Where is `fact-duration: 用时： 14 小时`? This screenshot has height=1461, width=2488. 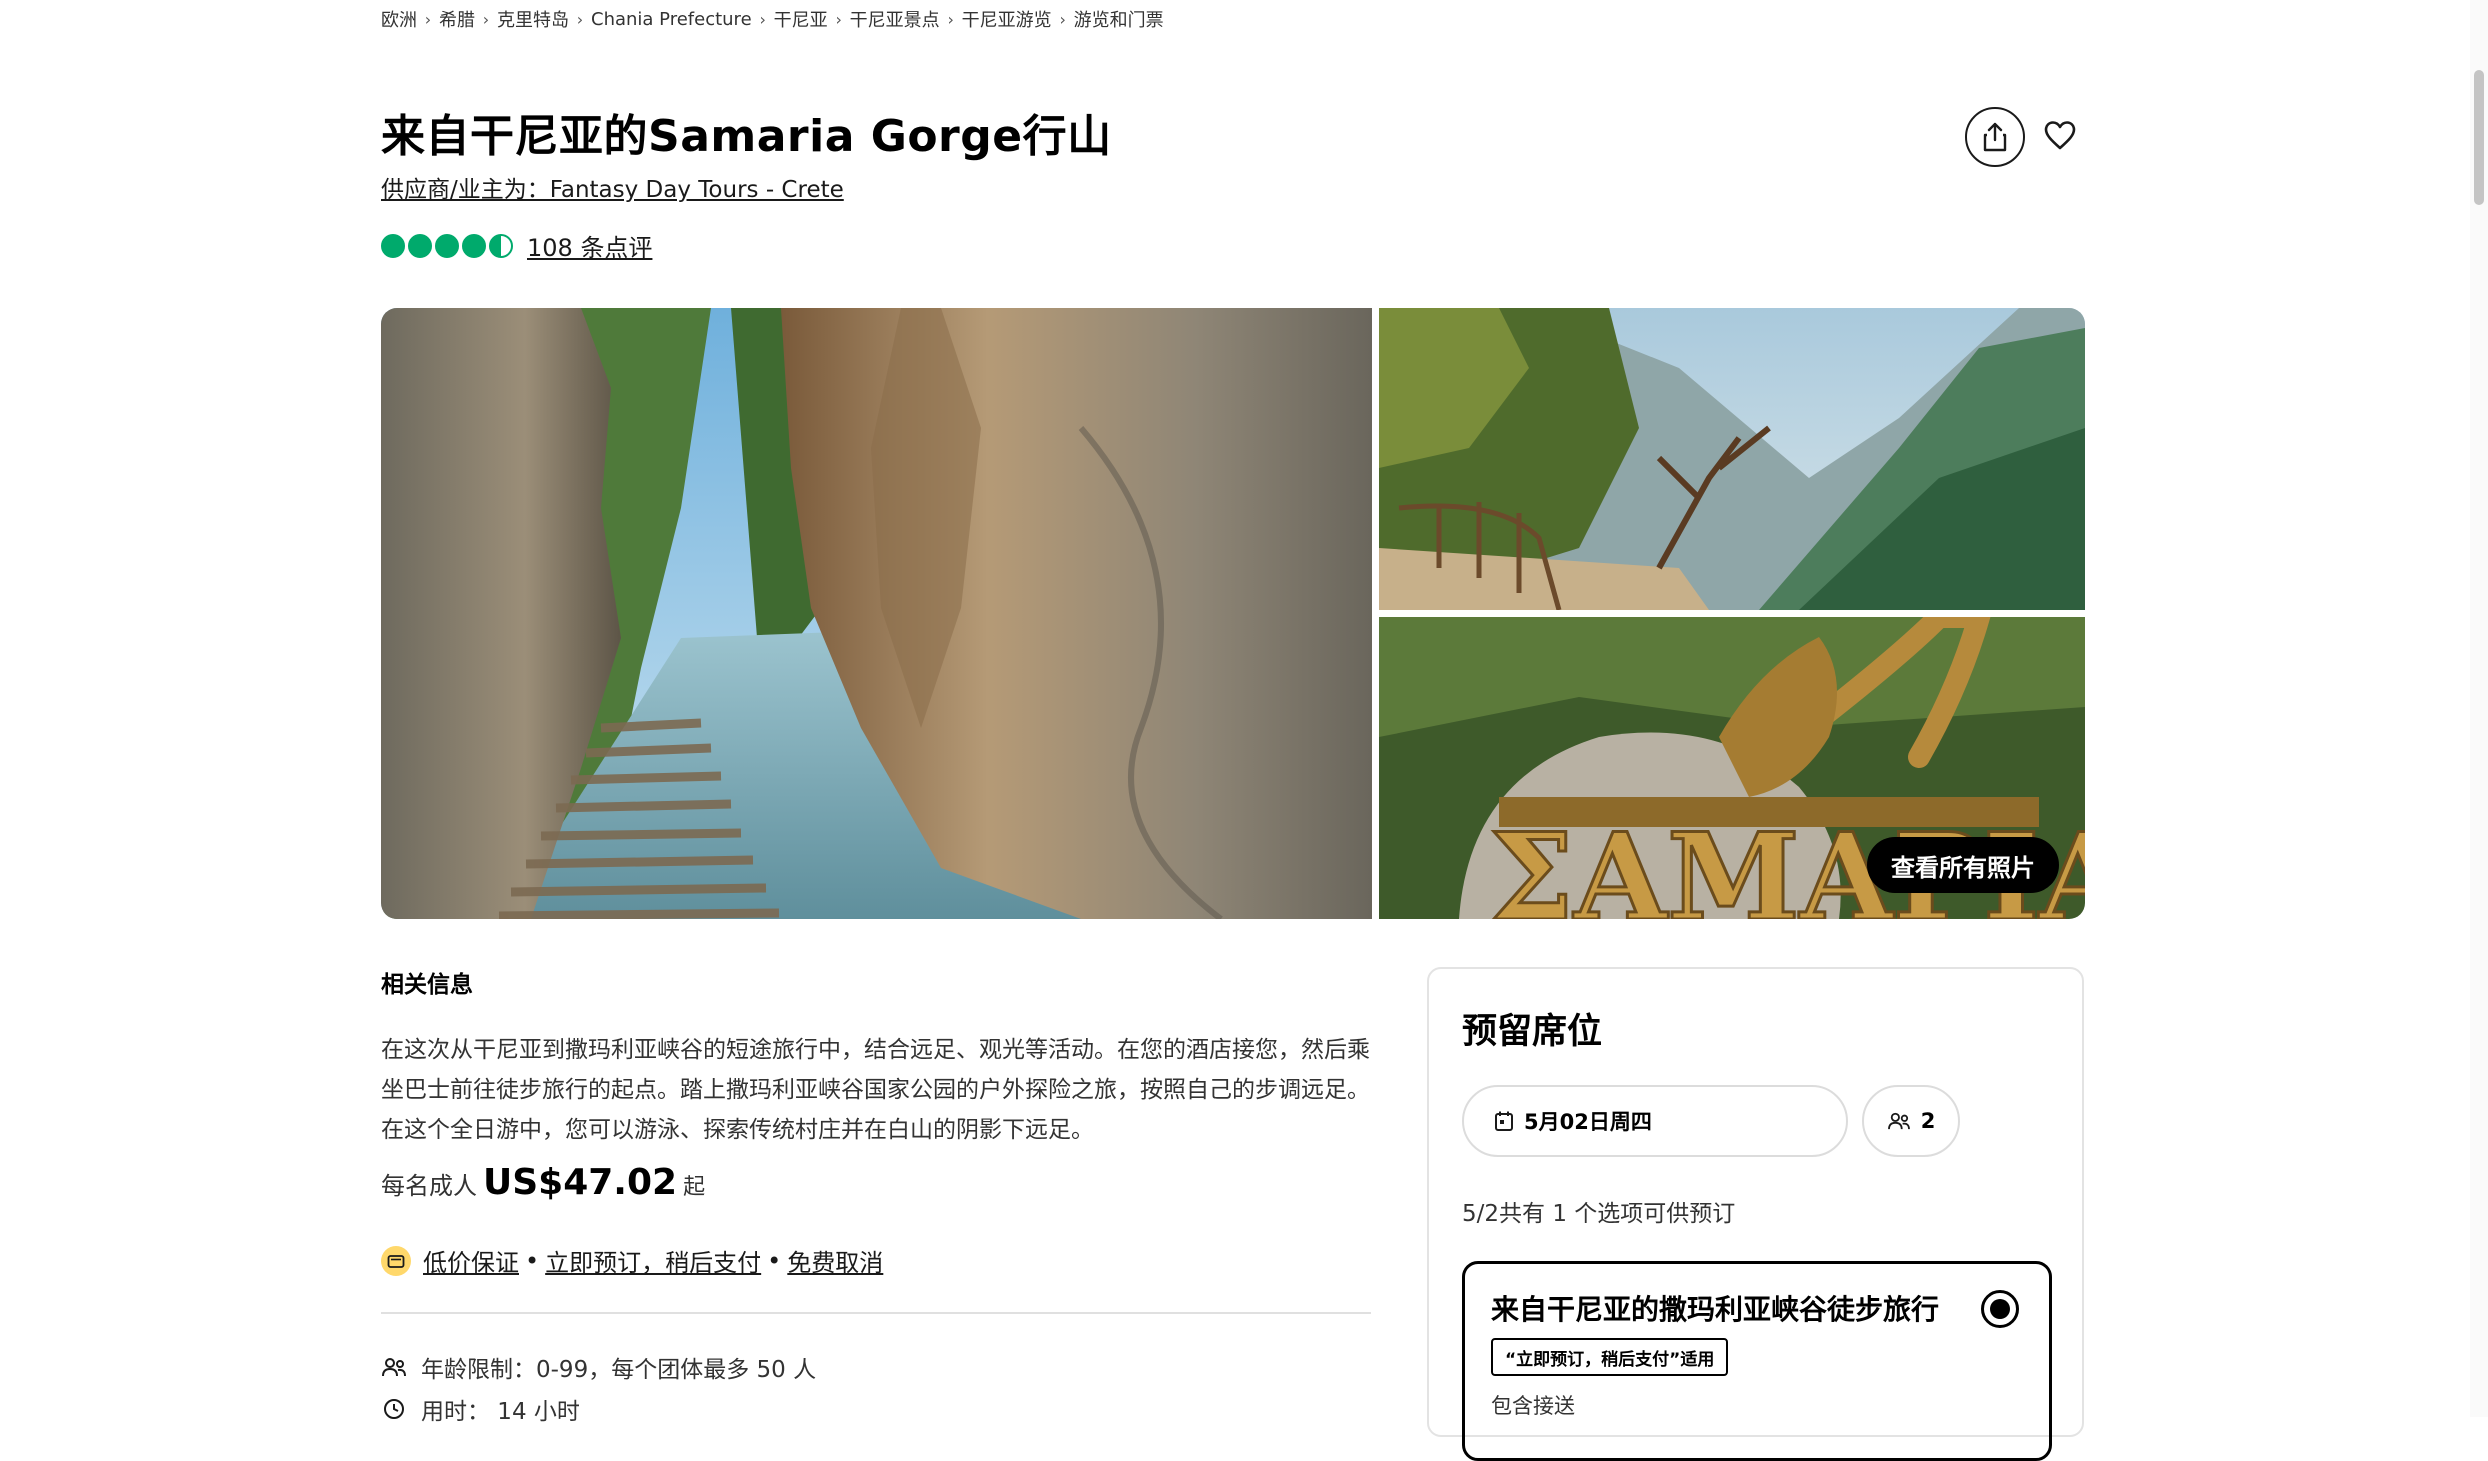 fact-duration: 用时： 14 小时 is located at coordinates (480, 1409).